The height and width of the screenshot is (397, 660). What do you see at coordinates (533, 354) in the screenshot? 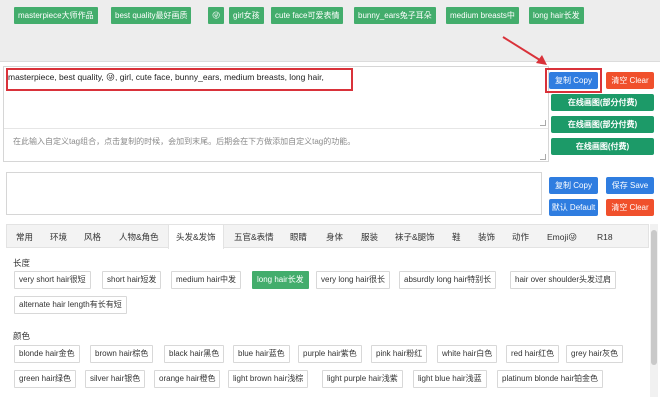
I see `tag-chip: red hair红色` at bounding box center [533, 354].